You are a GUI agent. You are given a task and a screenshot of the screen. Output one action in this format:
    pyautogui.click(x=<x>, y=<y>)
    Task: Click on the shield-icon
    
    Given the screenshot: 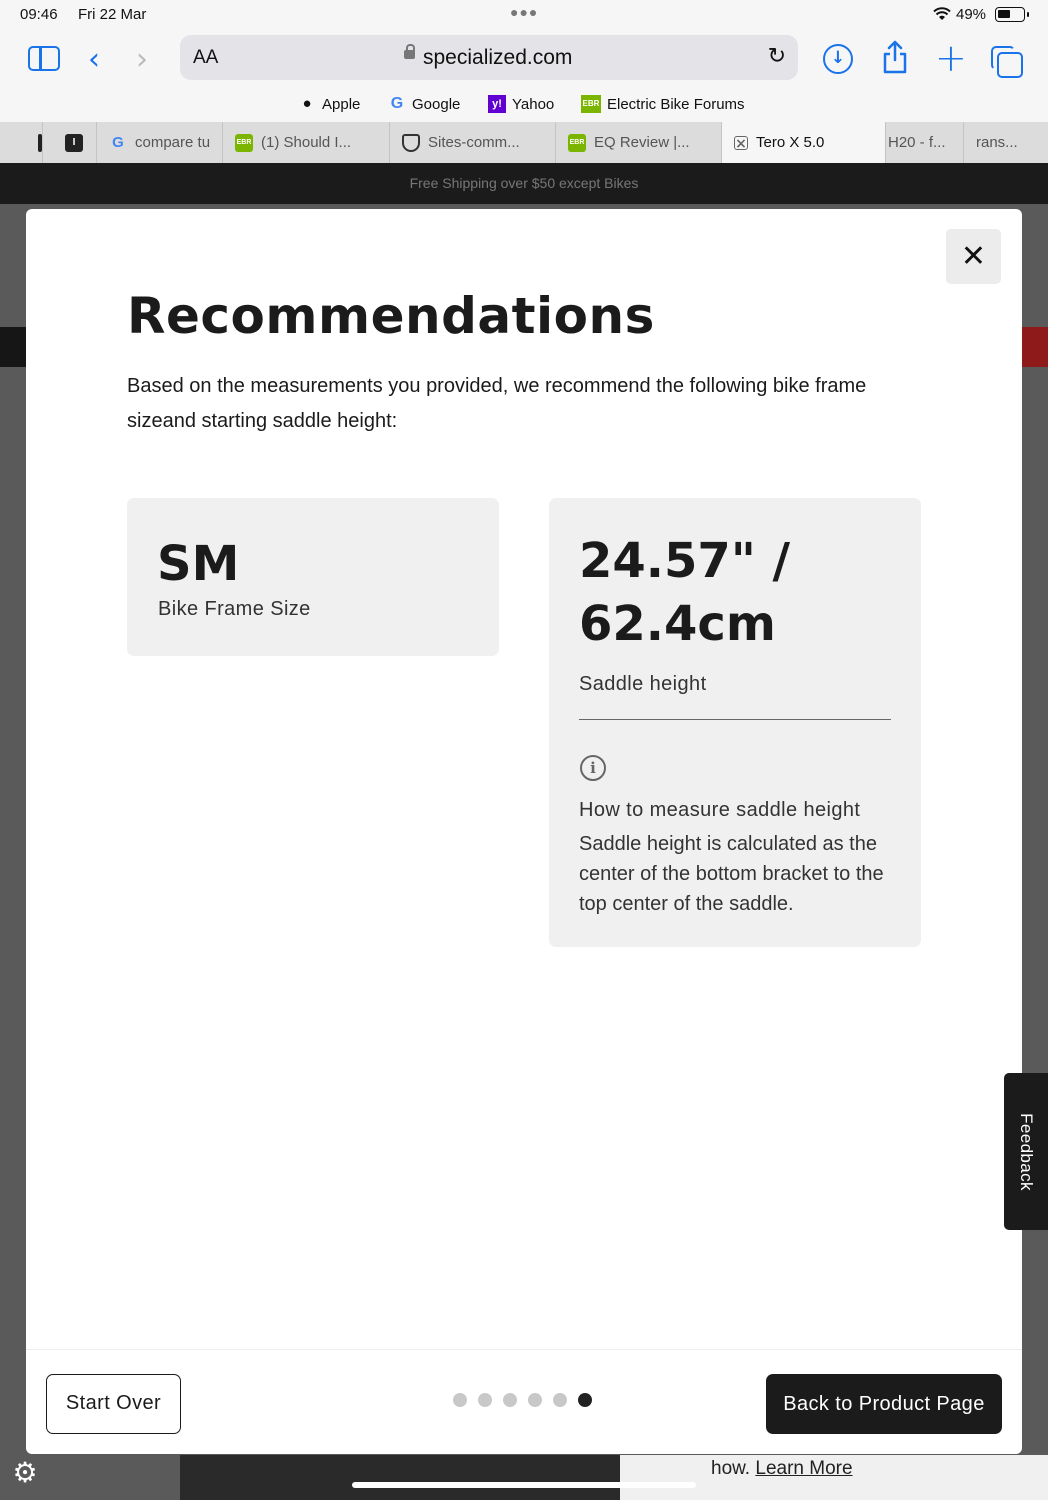 What is the action you would take?
    pyautogui.click(x=411, y=142)
    